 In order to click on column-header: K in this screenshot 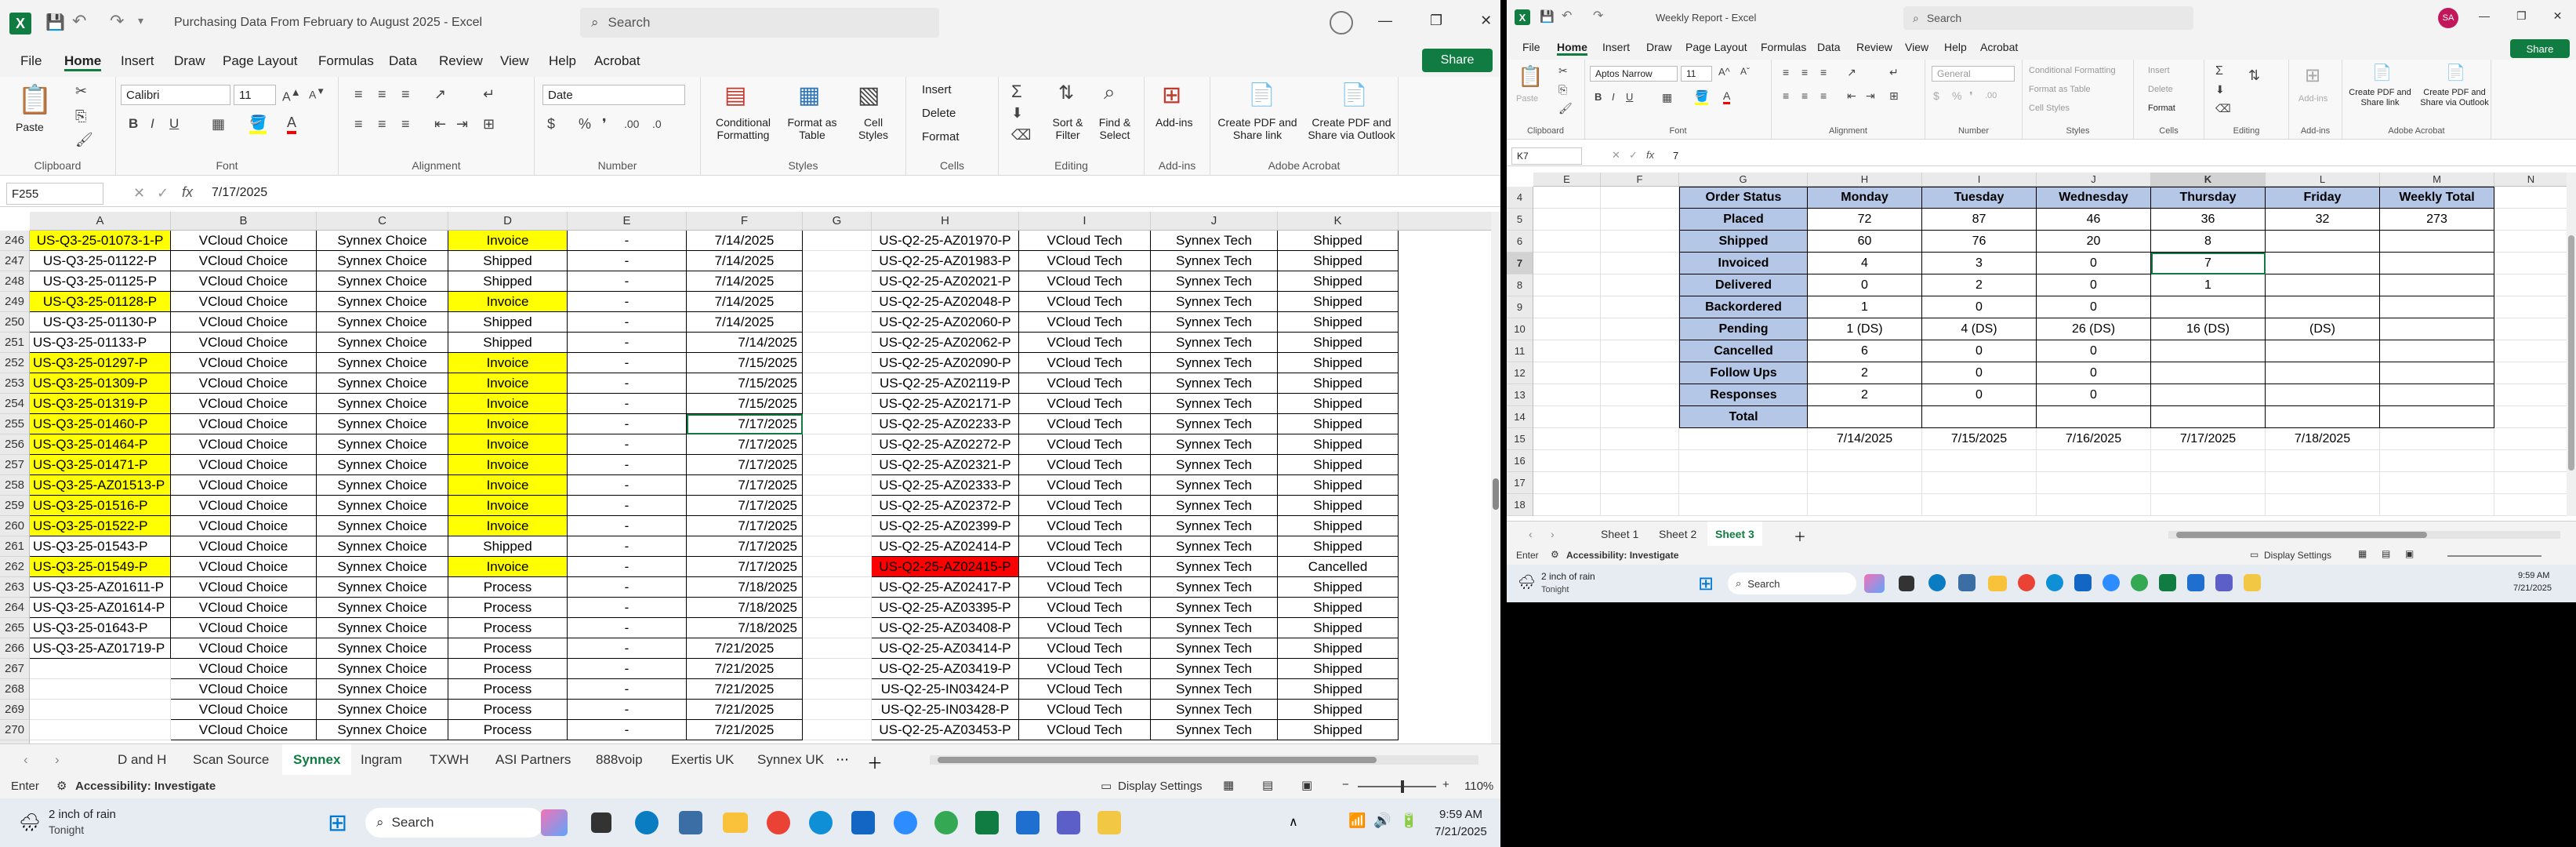, I will do `click(1339, 221)`.